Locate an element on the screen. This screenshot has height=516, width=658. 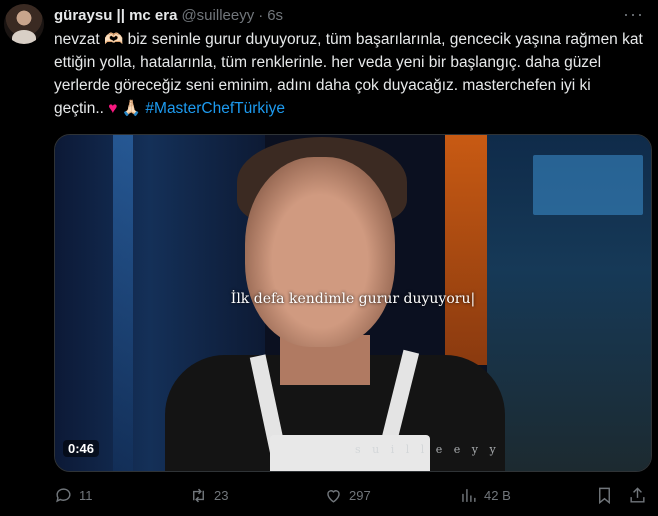
repost-button: 23 is located at coordinates (208, 495).